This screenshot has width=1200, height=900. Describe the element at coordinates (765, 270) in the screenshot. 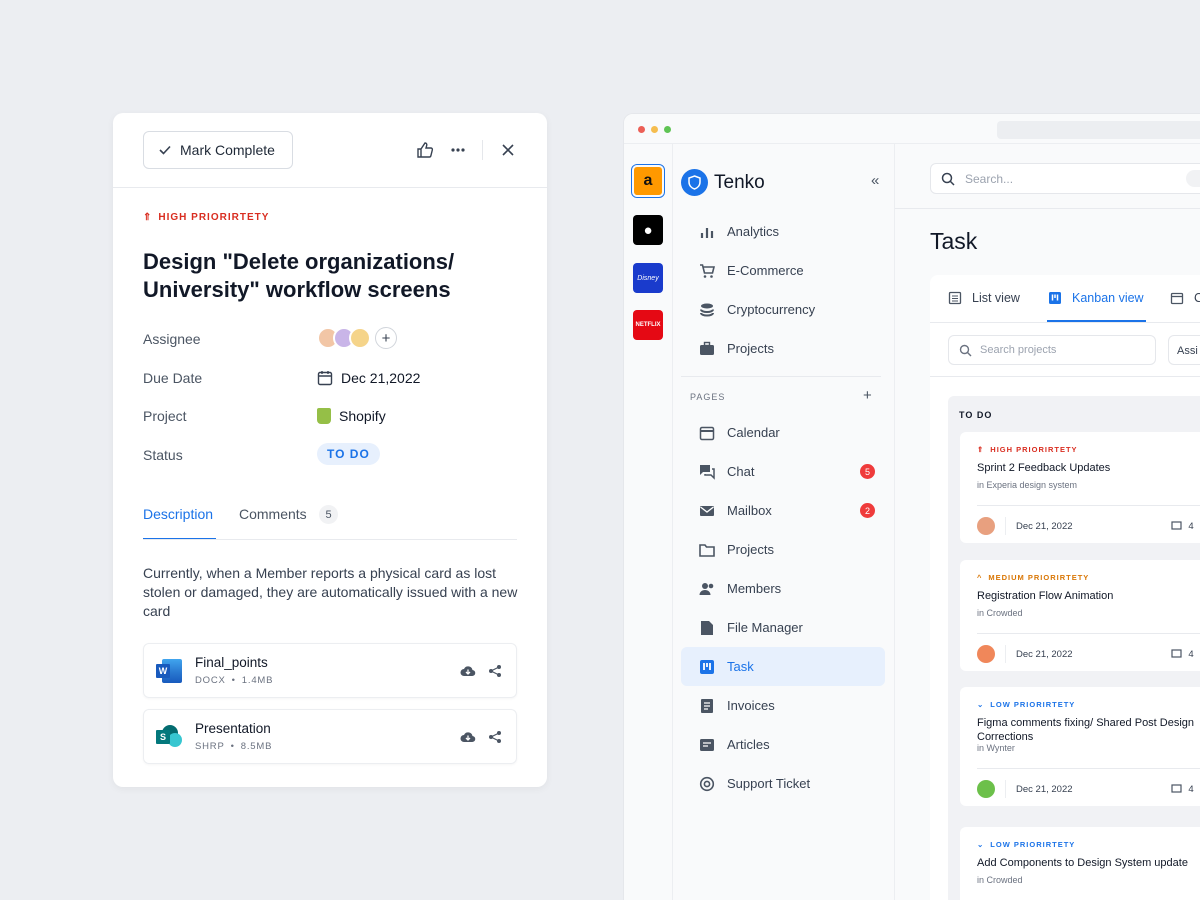

I see `sidebar-item-label: E-Commerce` at that location.